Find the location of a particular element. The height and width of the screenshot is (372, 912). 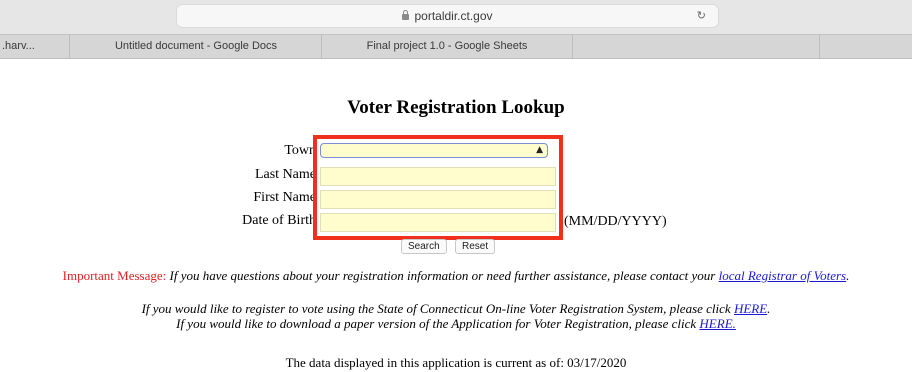

lock-icon is located at coordinates (406, 15).